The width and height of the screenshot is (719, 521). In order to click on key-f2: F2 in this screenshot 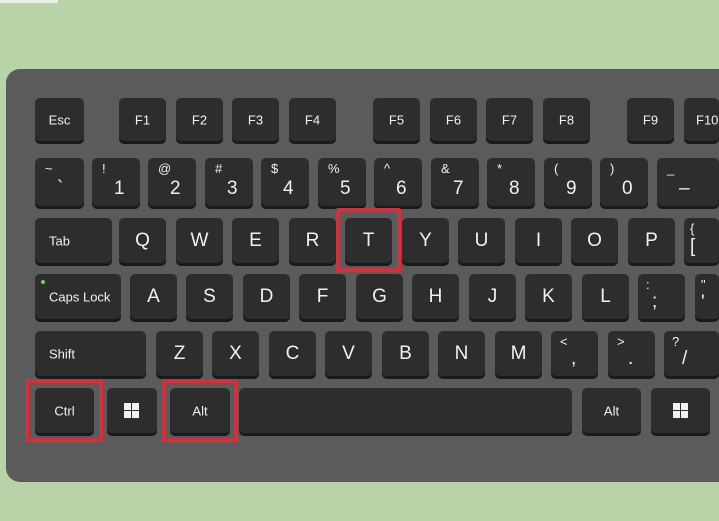, I will do `click(199, 119)`.